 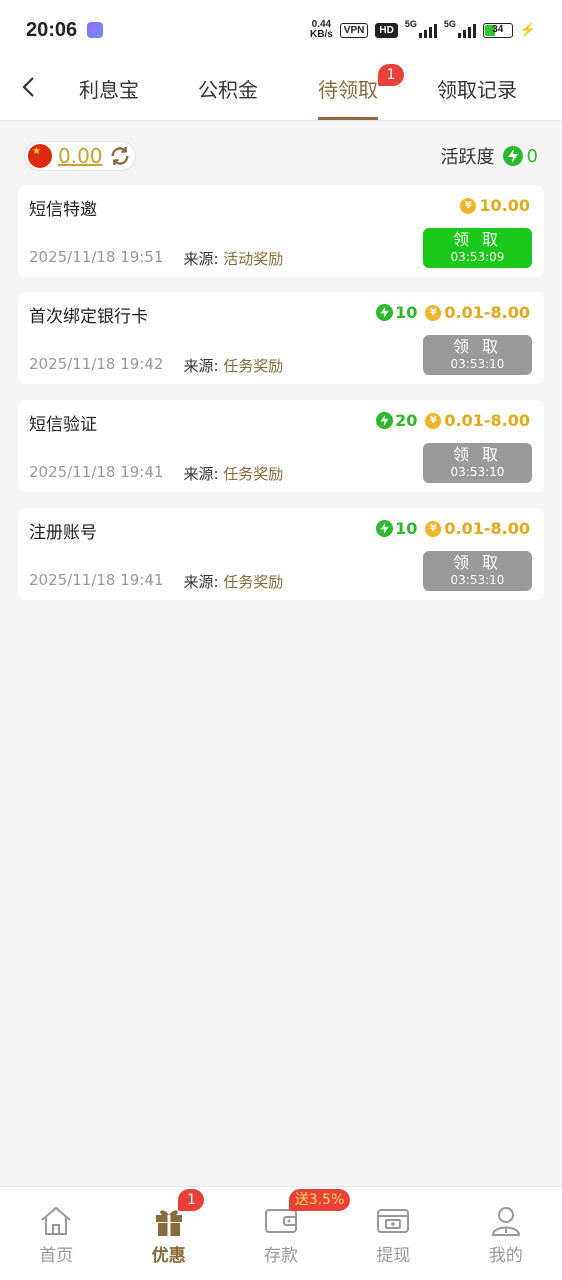 I want to click on tab-pending: 待领取 1, so click(x=361, y=92).